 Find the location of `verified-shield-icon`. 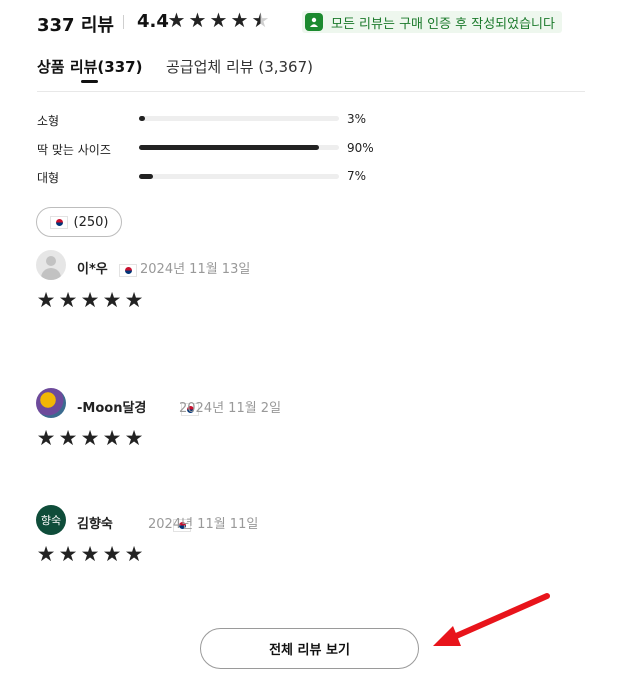

verified-shield-icon is located at coordinates (314, 22).